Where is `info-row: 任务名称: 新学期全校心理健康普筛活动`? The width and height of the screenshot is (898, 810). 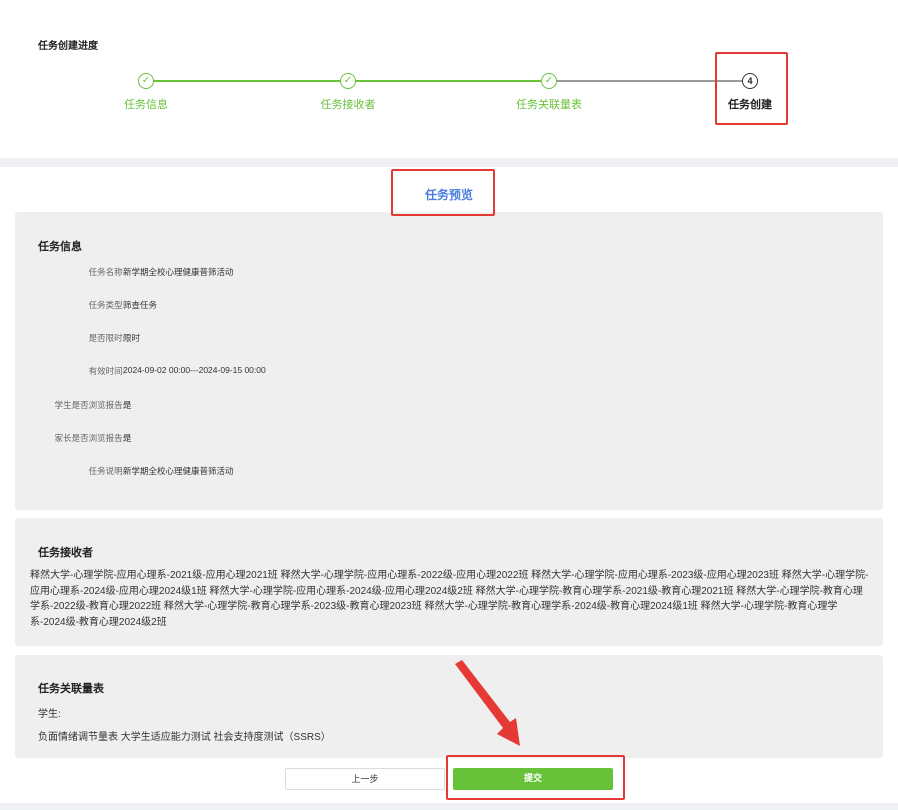
info-row: 任务名称: 新学期全校心理健康普筛活动 is located at coordinates (449, 273).